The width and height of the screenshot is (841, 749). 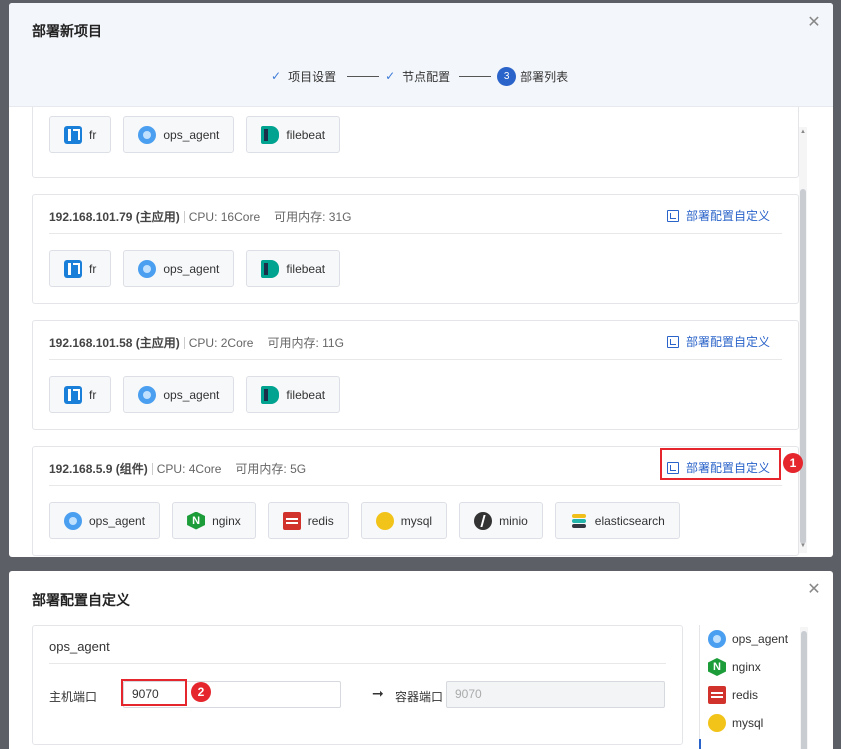 I want to click on side-item-nginx: Nnginx, so click(x=734, y=667).